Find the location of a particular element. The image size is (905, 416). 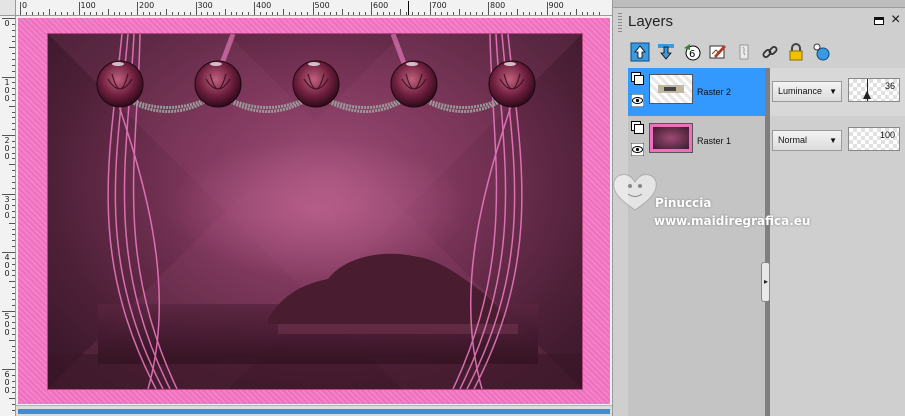

link-icon is located at coordinates (769, 51).